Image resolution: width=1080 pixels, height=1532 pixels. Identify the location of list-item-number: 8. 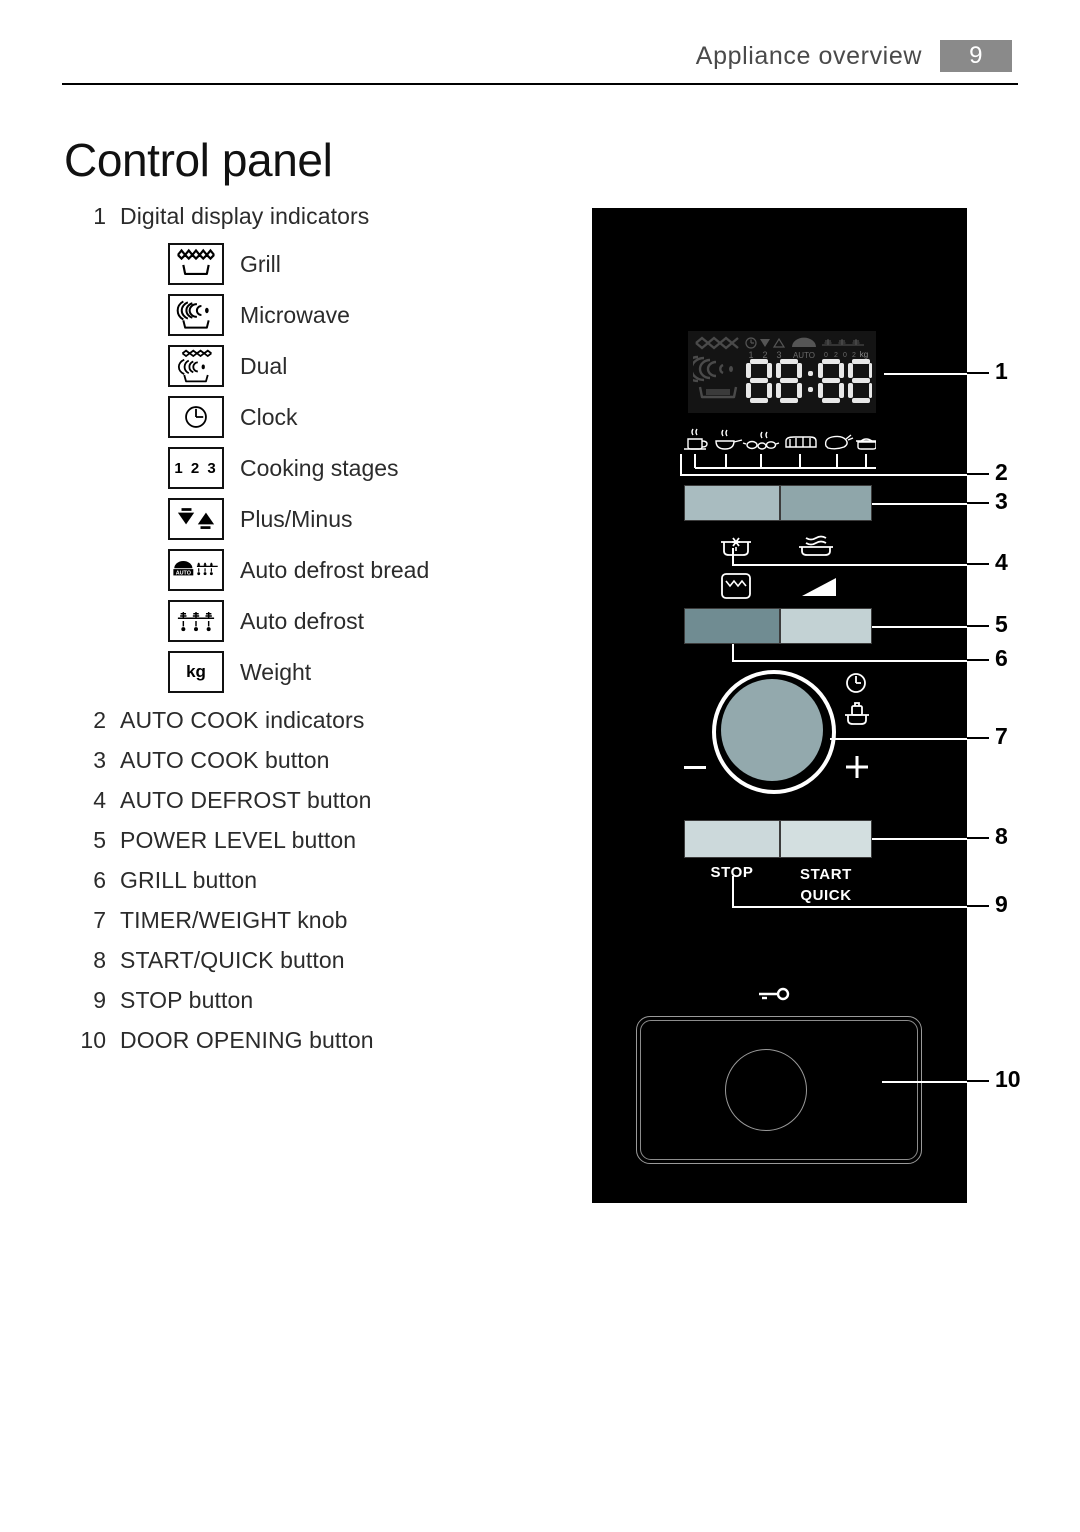
(99, 960).